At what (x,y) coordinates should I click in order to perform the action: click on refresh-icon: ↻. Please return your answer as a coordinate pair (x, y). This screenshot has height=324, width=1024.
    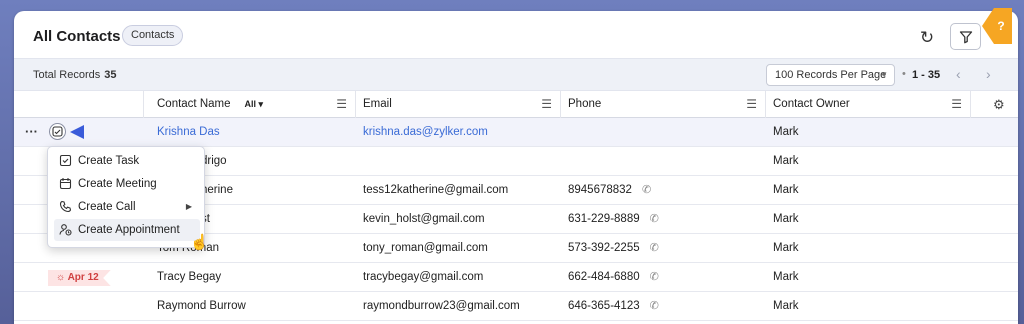
    Looking at the image, I should click on (927, 38).